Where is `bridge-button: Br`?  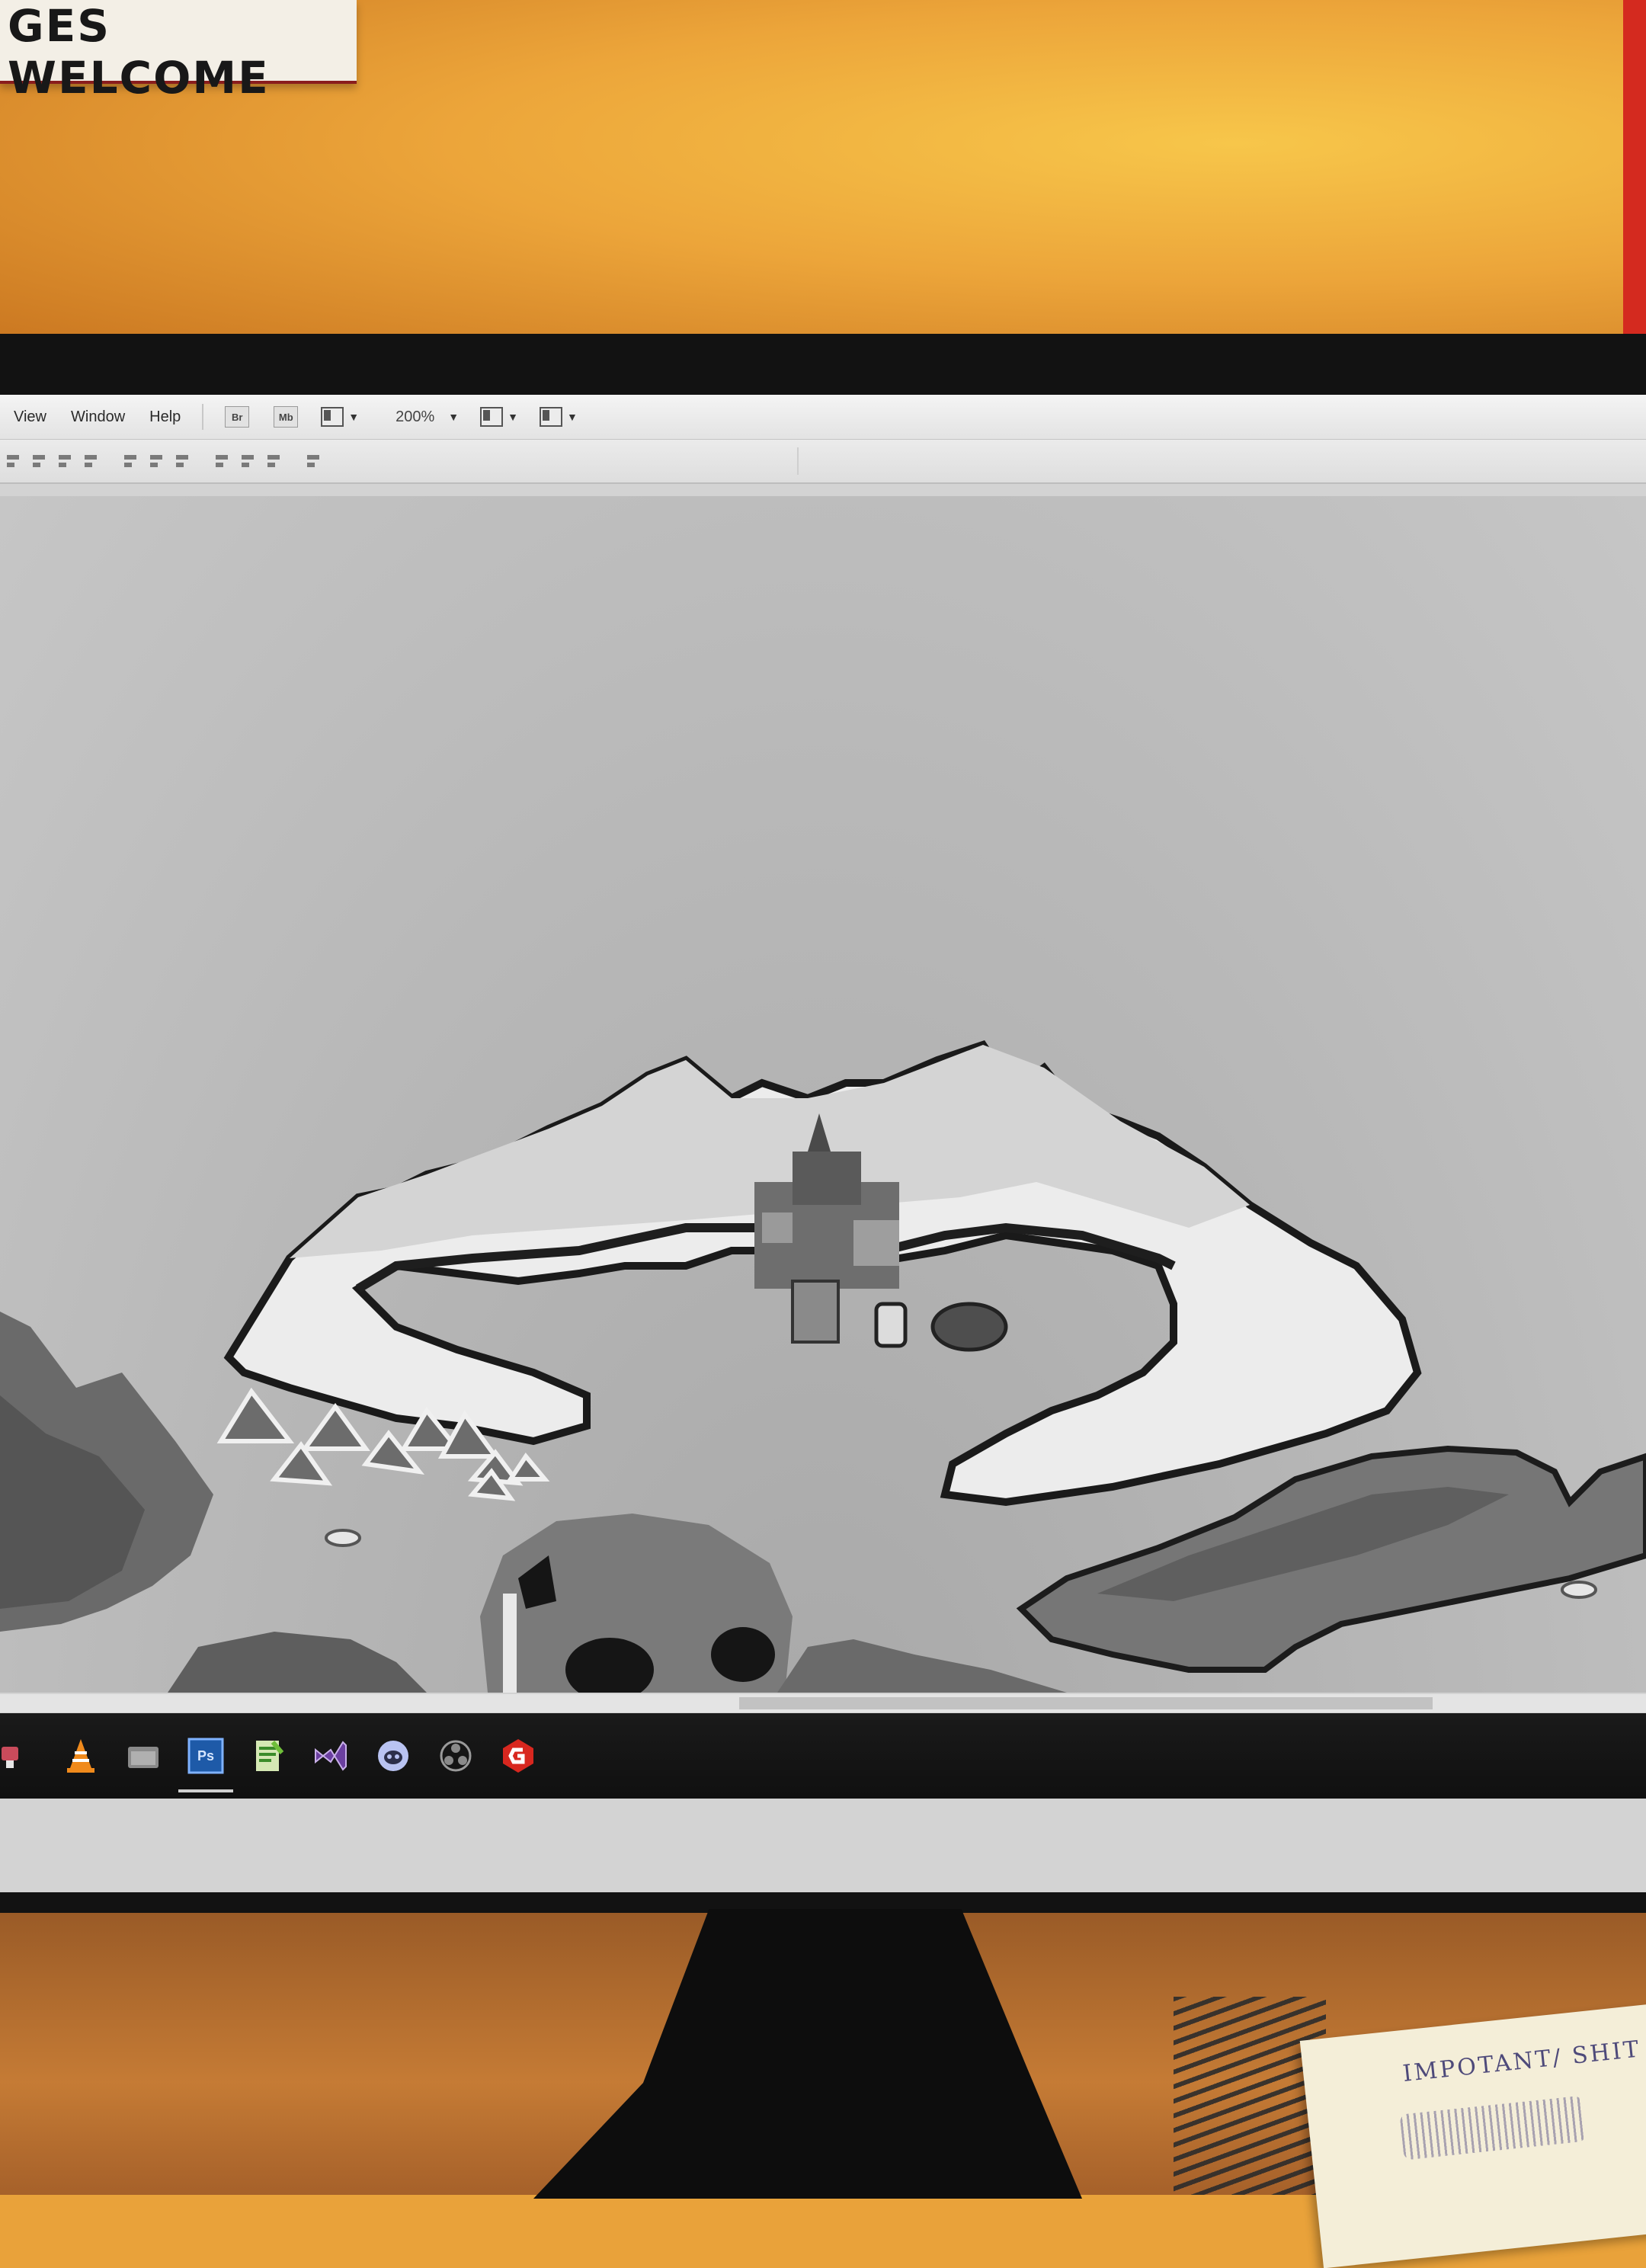
bridge-button: Br is located at coordinates (237, 417).